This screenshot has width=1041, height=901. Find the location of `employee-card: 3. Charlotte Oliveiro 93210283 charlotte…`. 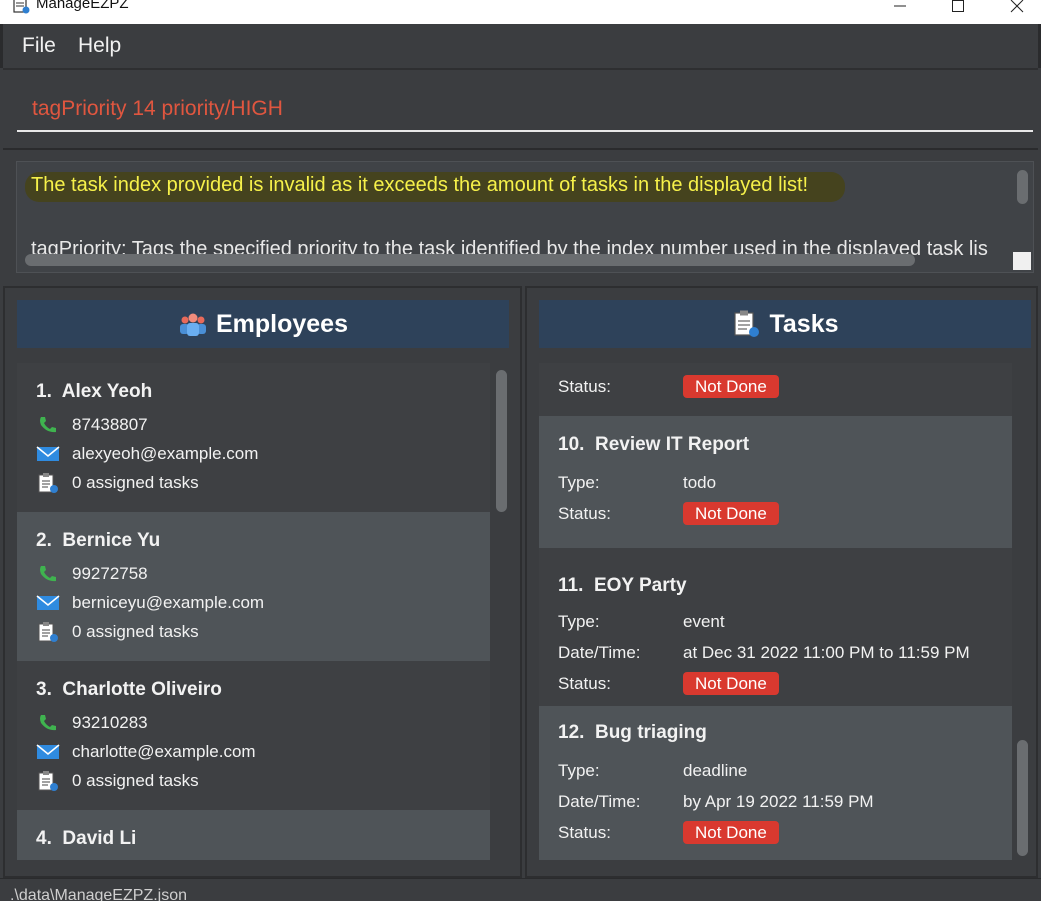

employee-card: 3. Charlotte Oliveiro 93210283 charlotte… is located at coordinates (253, 735).